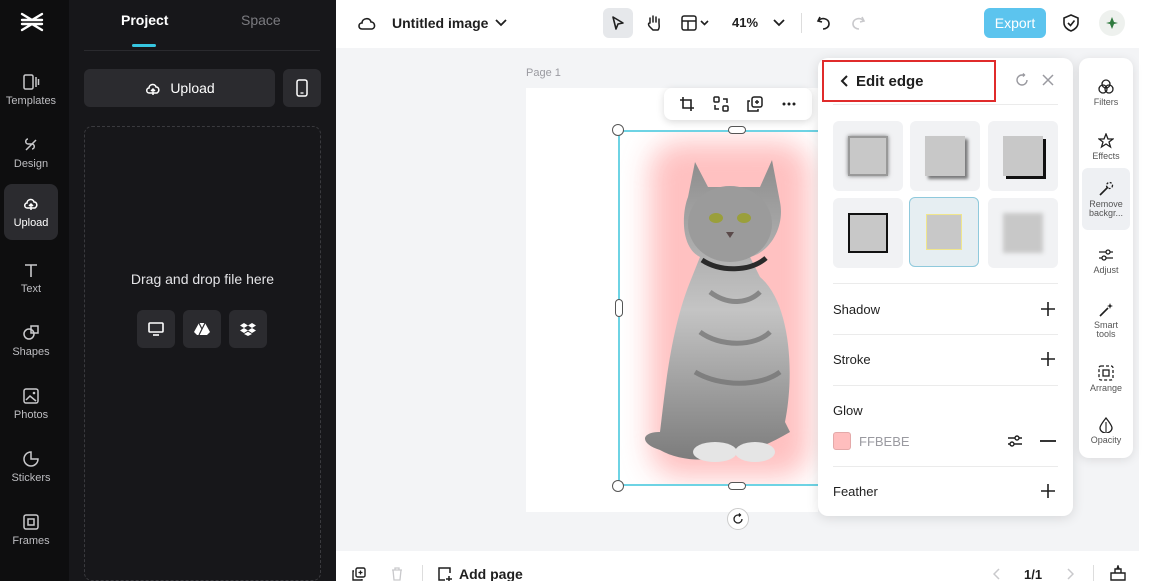 This screenshot has height=581, width=1159. Describe the element at coordinates (302, 88) in the screenshot. I see `phone-upload-button` at that location.